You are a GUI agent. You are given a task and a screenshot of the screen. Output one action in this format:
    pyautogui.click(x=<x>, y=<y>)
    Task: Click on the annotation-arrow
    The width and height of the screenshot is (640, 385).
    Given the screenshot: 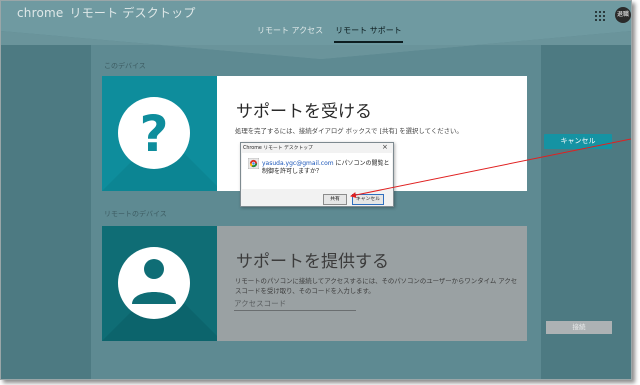 What is the action you would take?
    pyautogui.click(x=490, y=168)
    